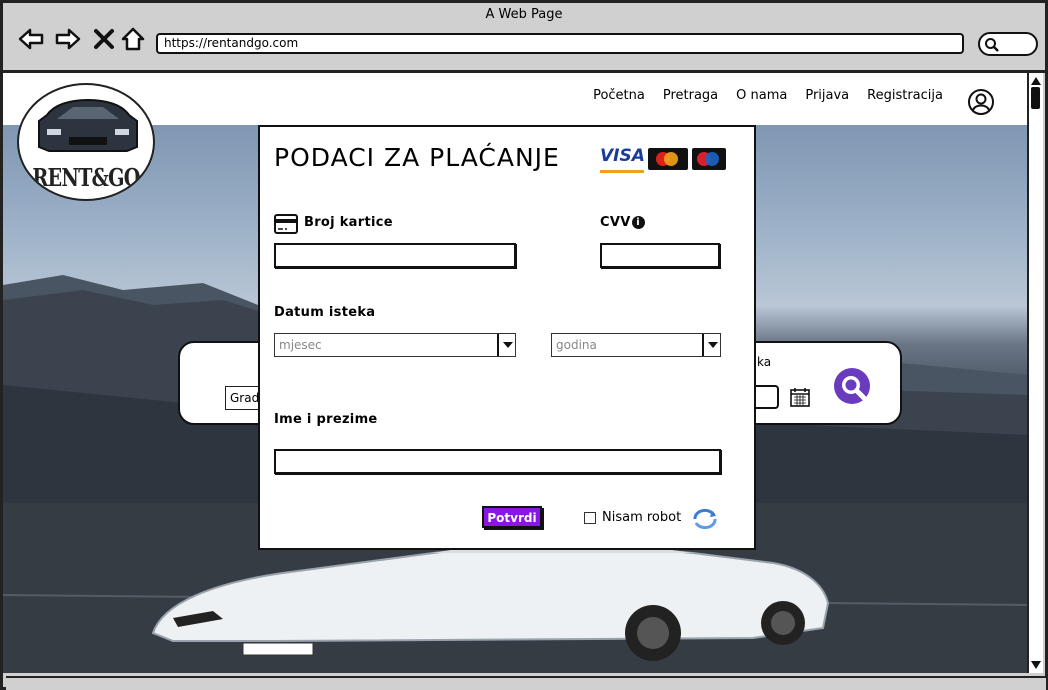 Image resolution: width=1048 pixels, height=690 pixels. I want to click on home-icon, so click(133, 39).